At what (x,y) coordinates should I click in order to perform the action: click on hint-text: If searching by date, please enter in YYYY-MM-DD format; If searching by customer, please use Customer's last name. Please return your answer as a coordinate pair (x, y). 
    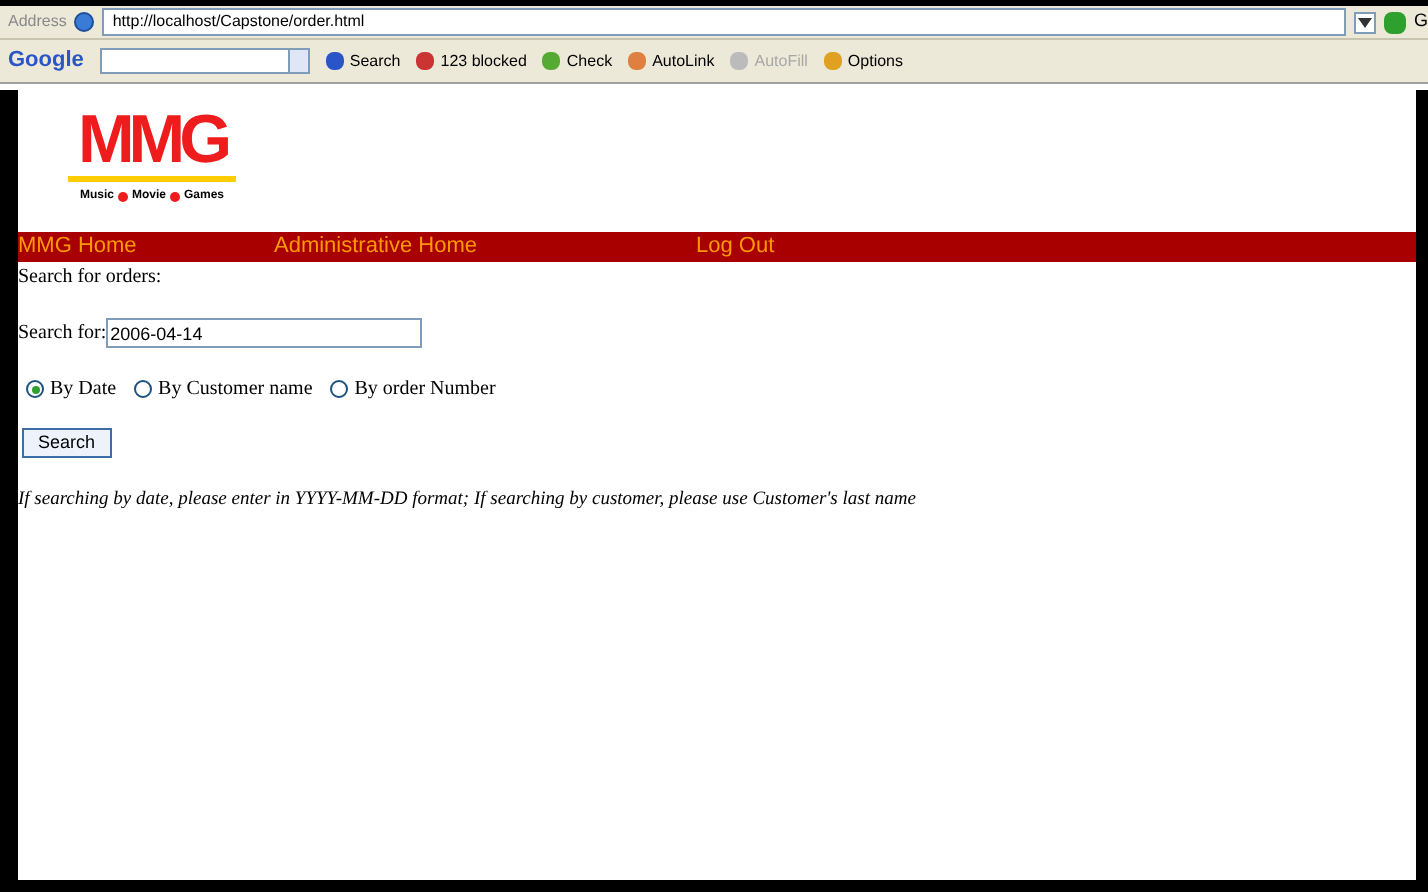
    Looking at the image, I should click on (468, 501).